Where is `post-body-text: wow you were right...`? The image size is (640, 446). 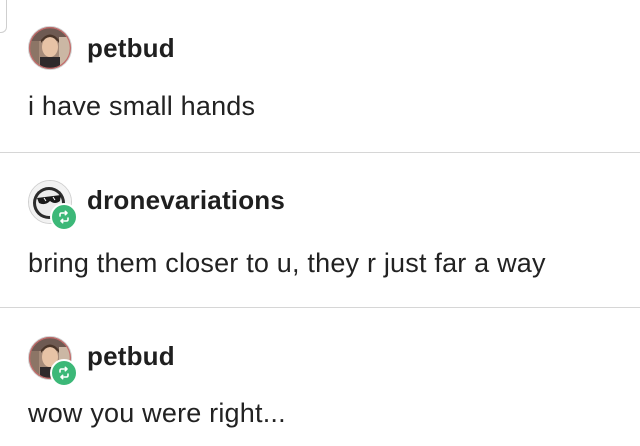 post-body-text: wow you were right... is located at coordinates (157, 413).